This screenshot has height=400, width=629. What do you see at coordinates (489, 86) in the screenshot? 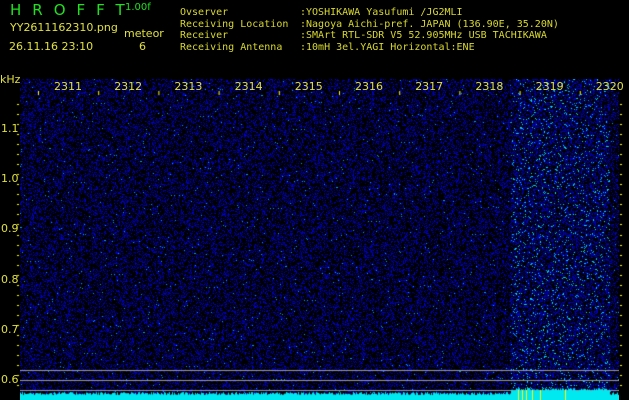
I see `x-tick-label: 2318` at bounding box center [489, 86].